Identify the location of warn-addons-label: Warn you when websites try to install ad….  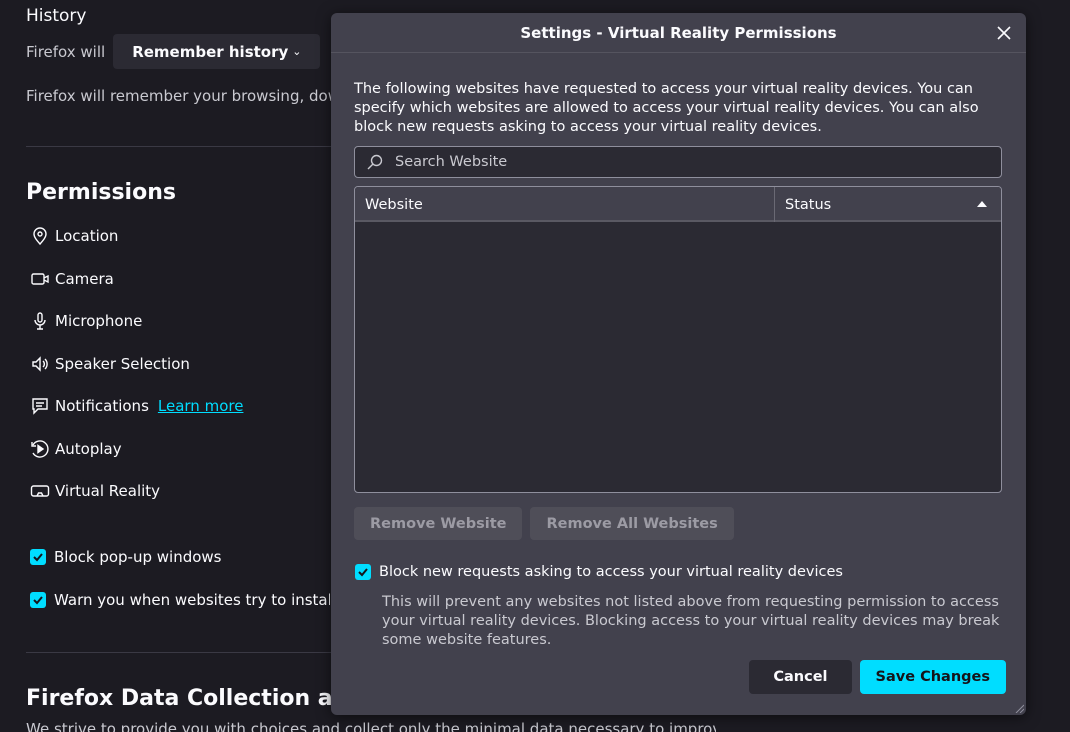
(192, 600).